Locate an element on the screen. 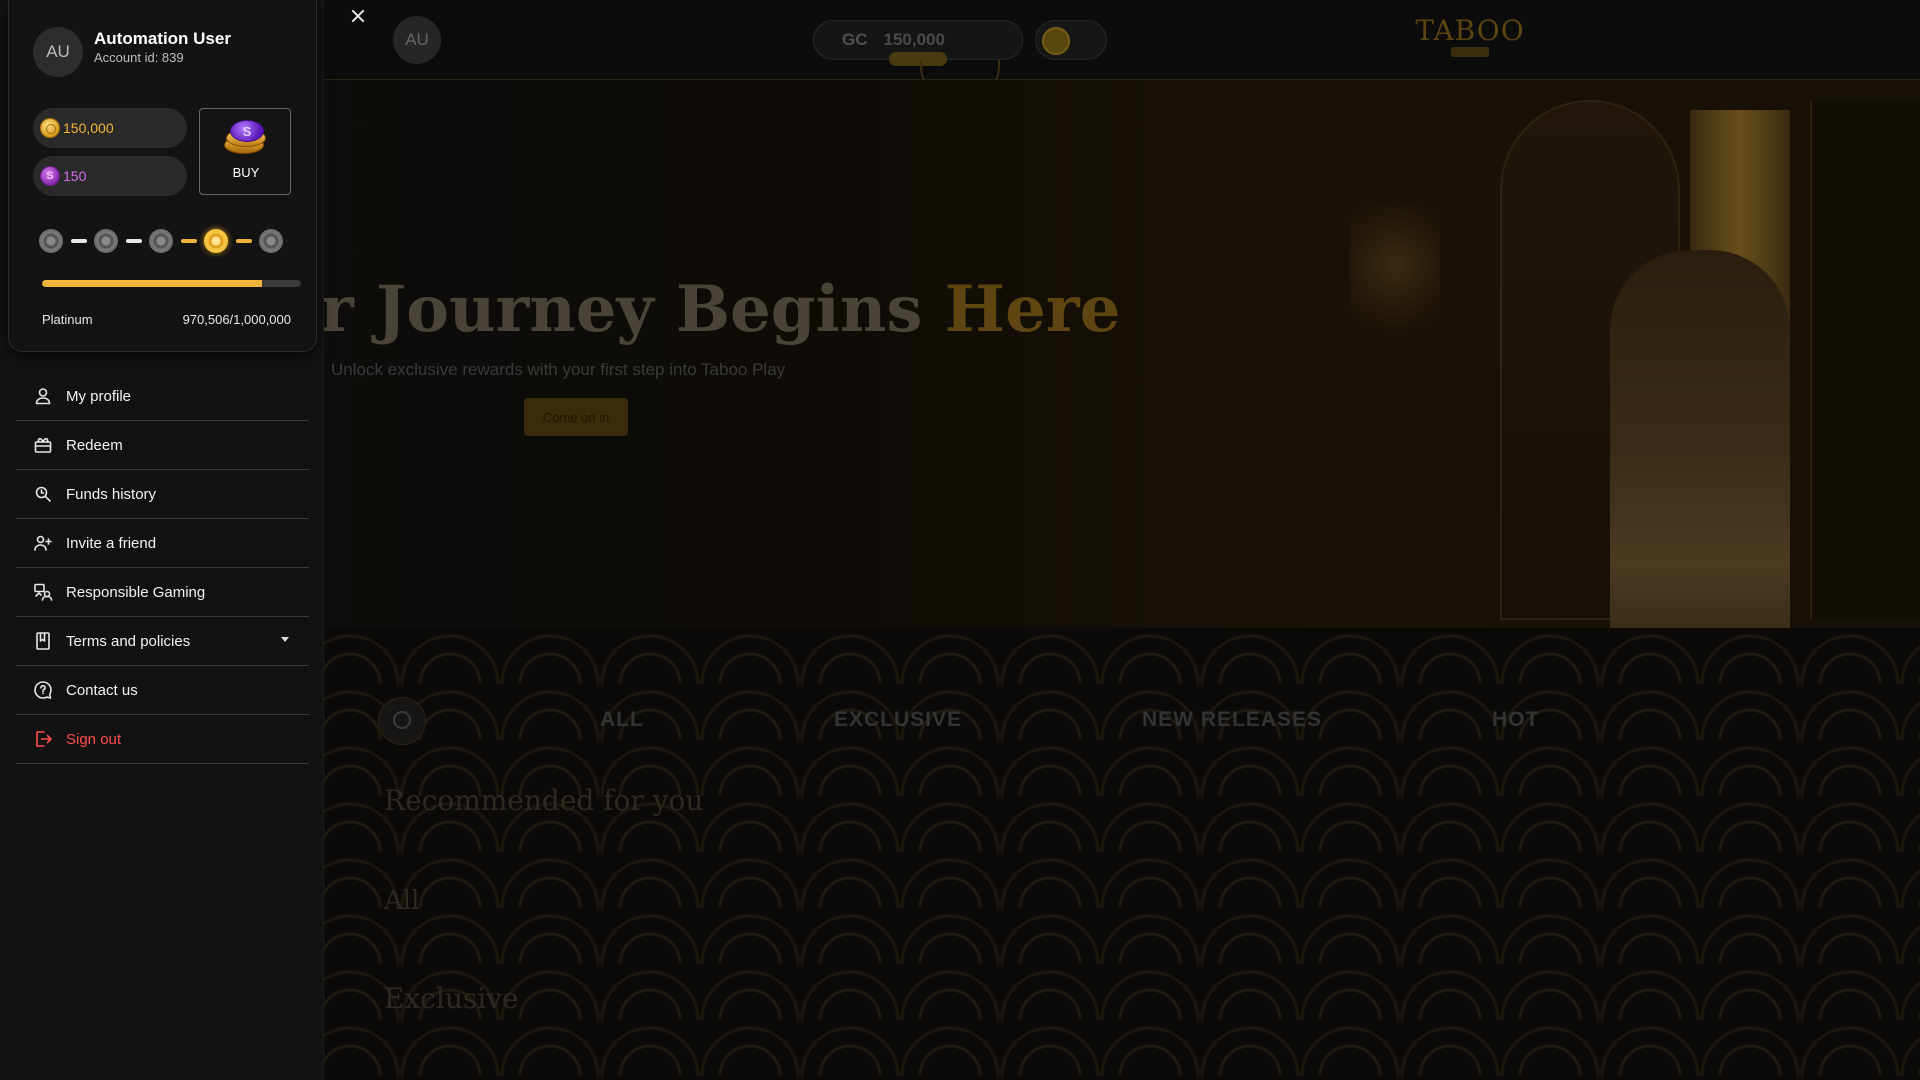  search-icon is located at coordinates (402, 721).